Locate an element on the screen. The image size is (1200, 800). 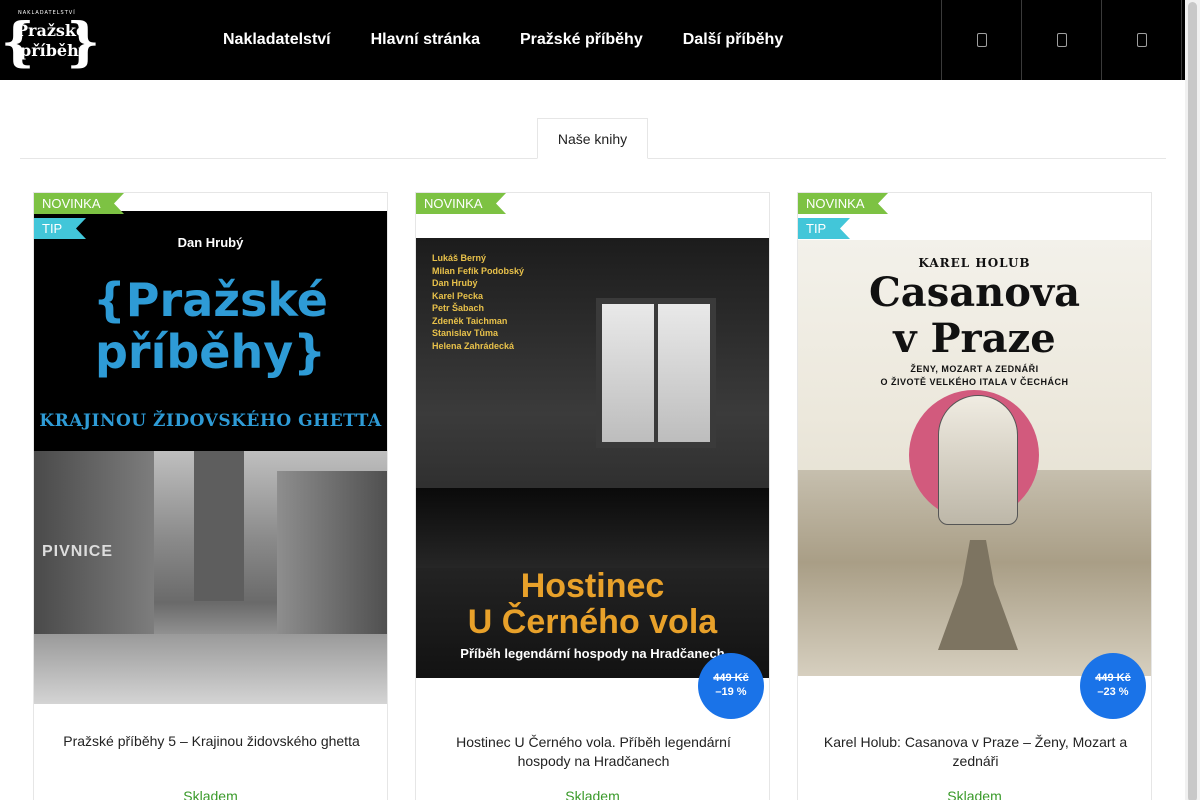
cover-subtitle-2: O ŽIVOTĚ VELKÉHO ITALA V ČECHÁCH is located at coordinates (974, 382).